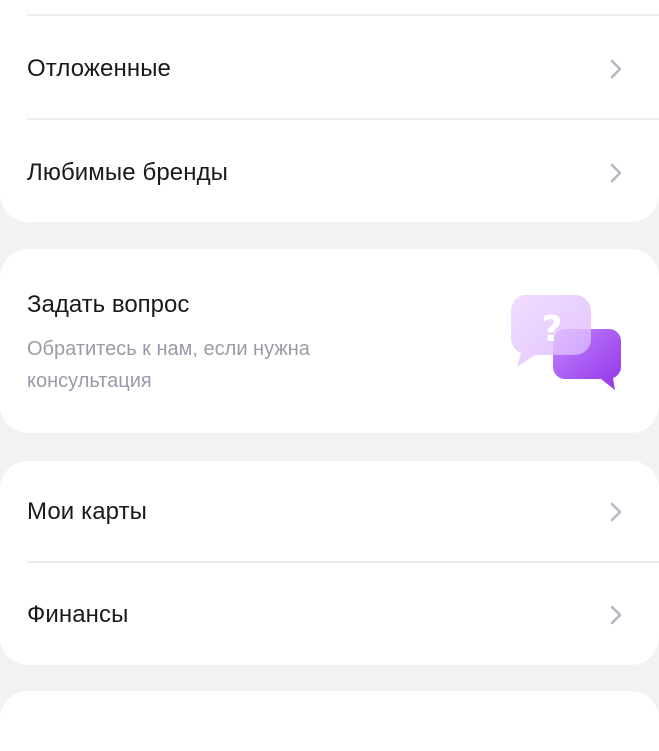 This screenshot has height=751, width=659. What do you see at coordinates (108, 304) in the screenshot?
I see `ask-question-title: Задать вопрос` at bounding box center [108, 304].